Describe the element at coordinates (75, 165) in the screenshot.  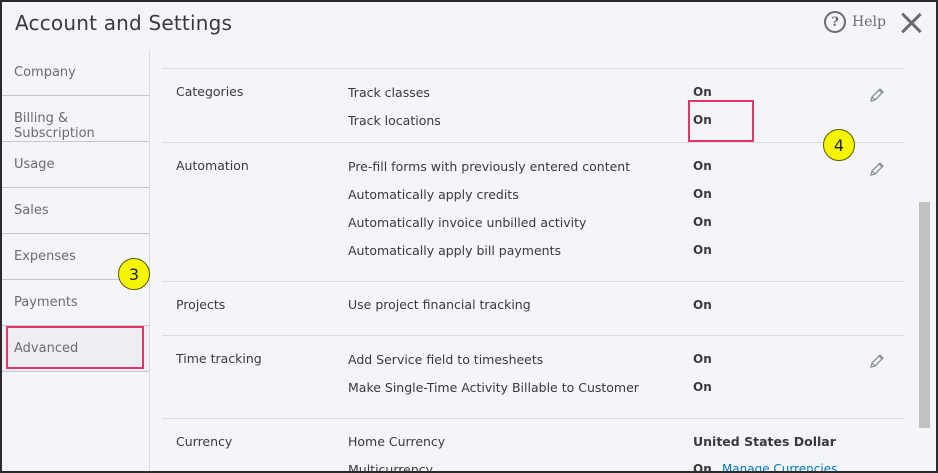
I see `sidebar-item-usage: Usage` at that location.